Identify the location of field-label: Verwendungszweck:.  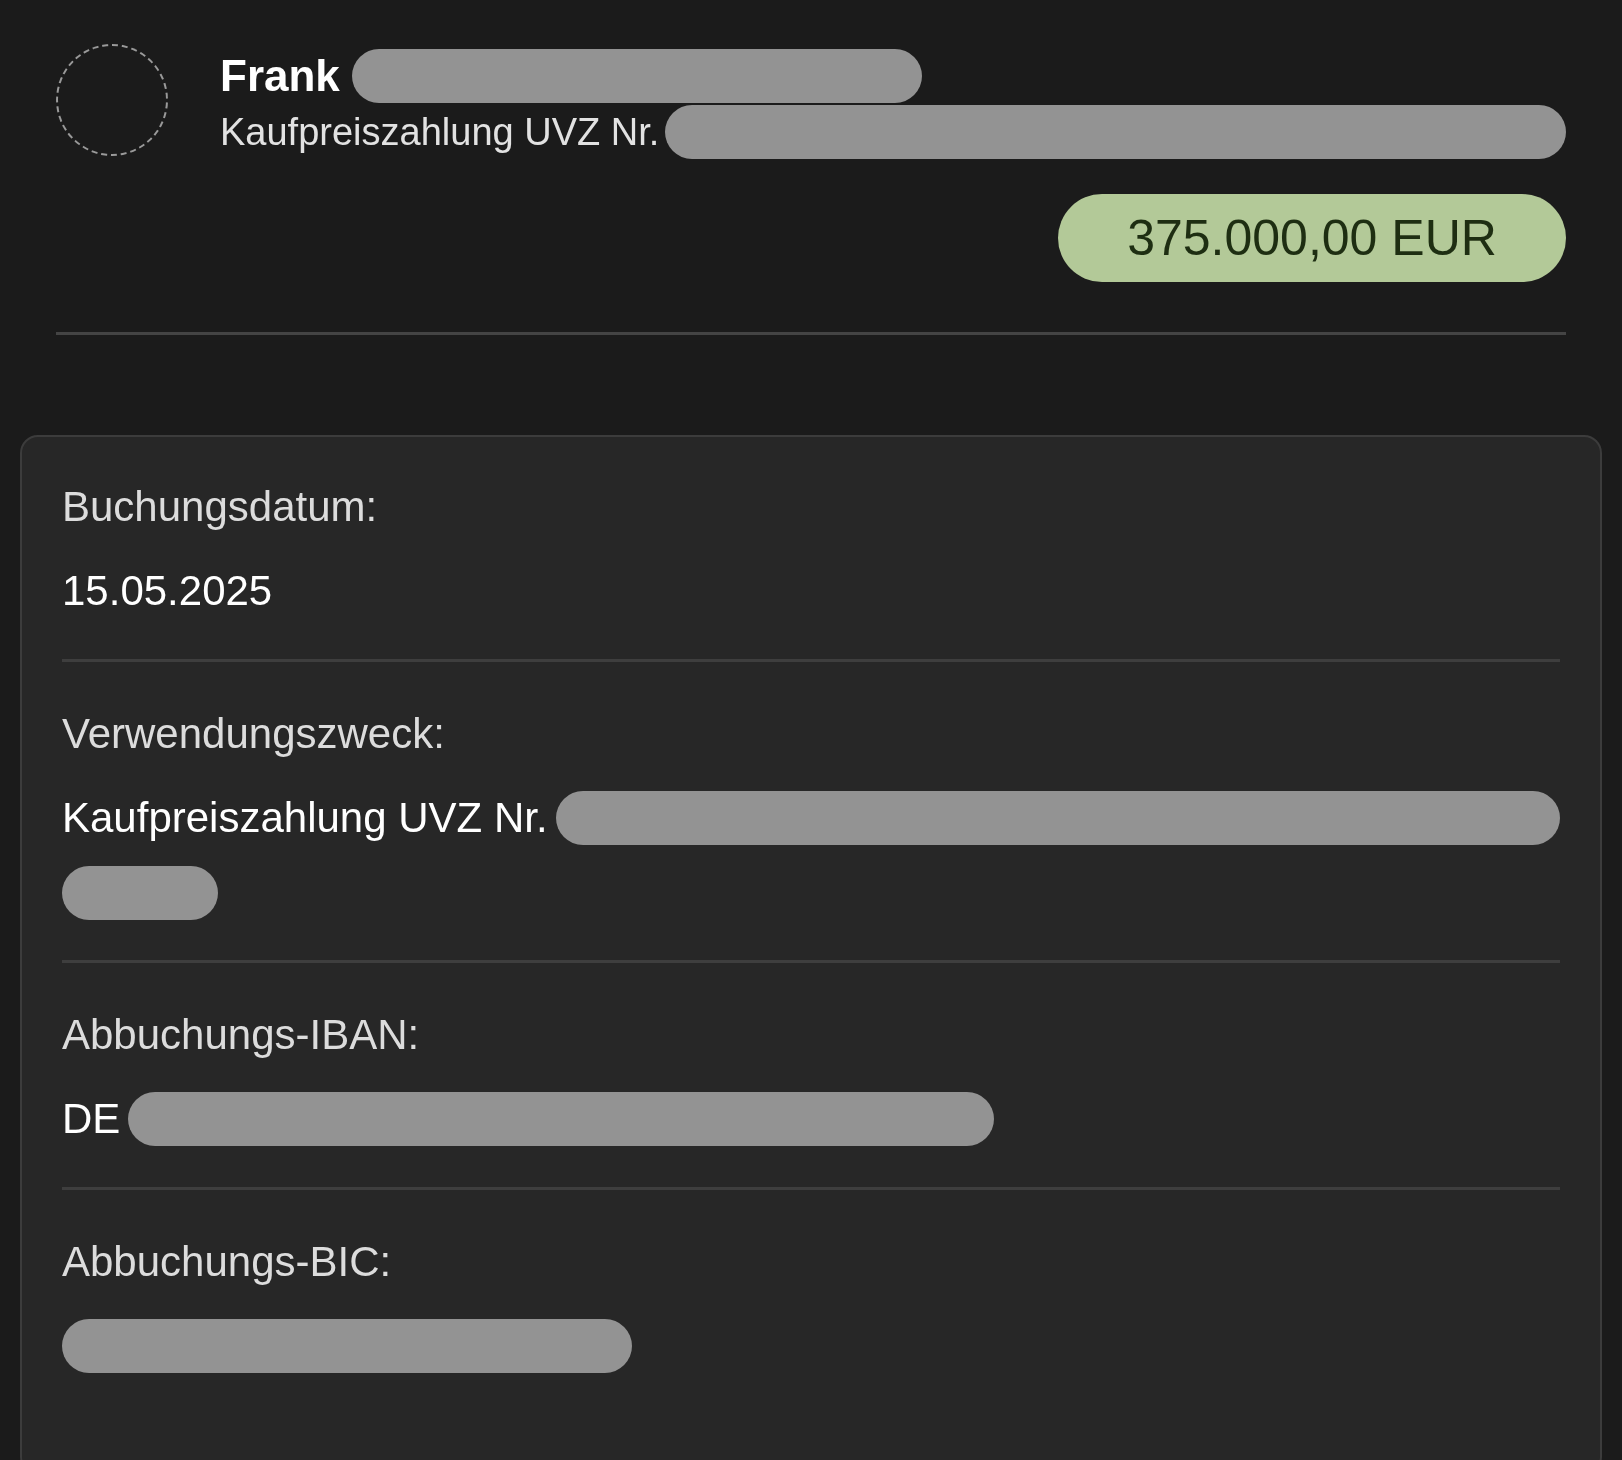
(254, 734).